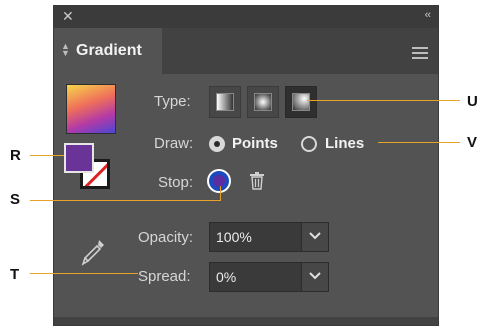  Describe the element at coordinates (125, 200) in the screenshot. I see `callout-line-s` at that location.